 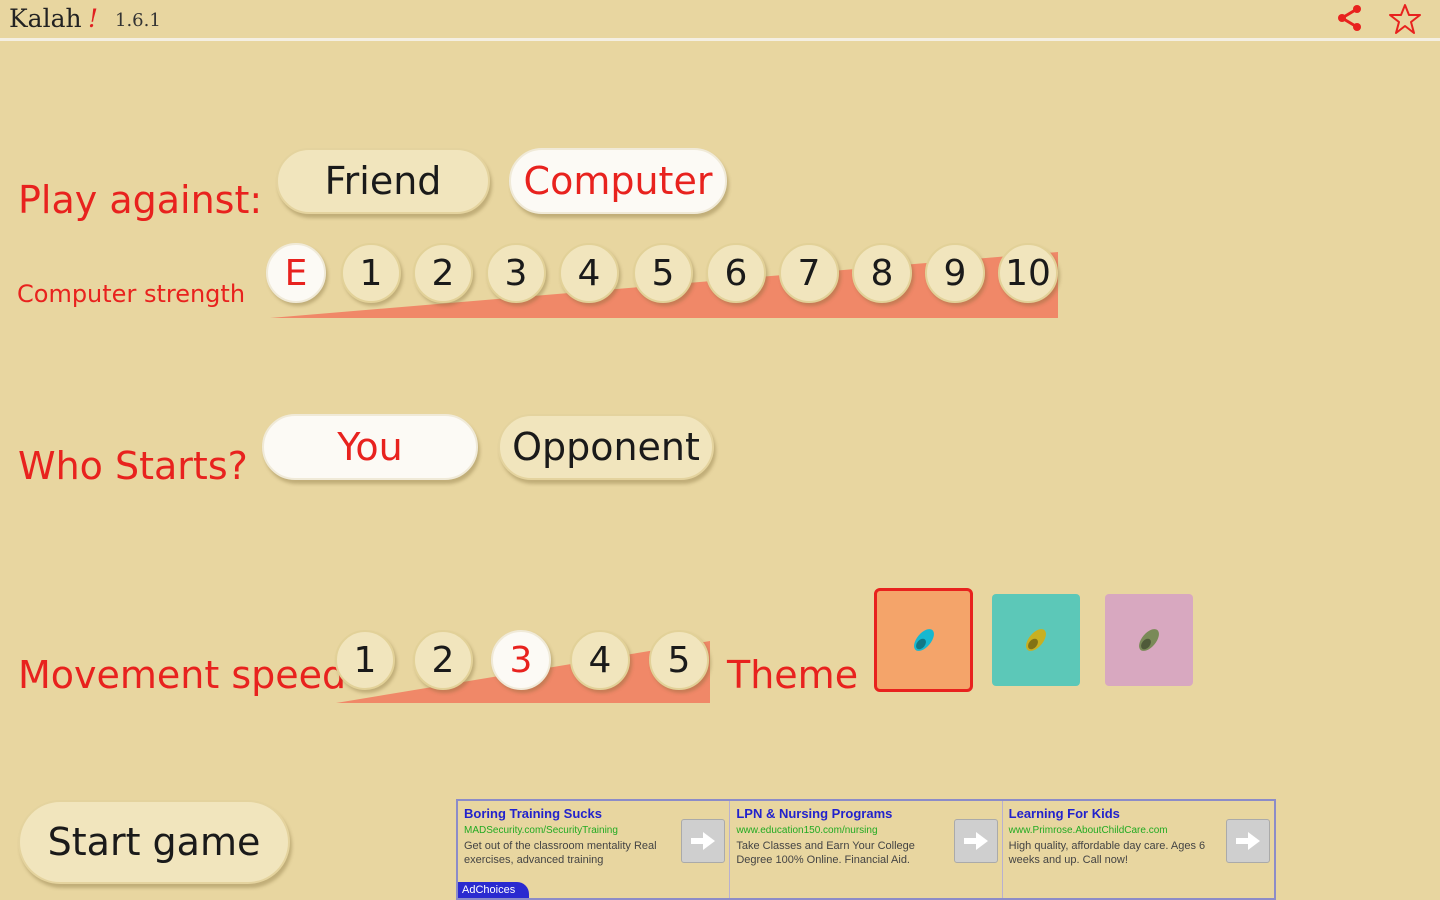 I want to click on star-icon, so click(x=1405, y=19).